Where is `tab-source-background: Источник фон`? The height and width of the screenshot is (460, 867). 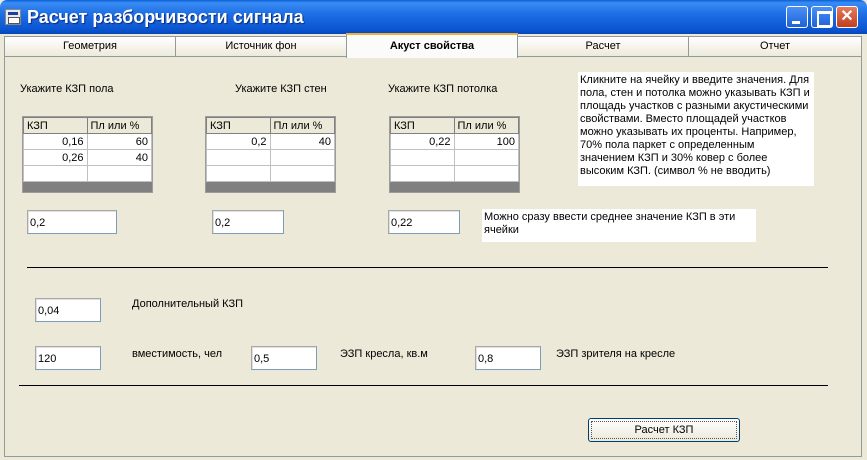
tab-source-background: Источник фон is located at coordinates (261, 46).